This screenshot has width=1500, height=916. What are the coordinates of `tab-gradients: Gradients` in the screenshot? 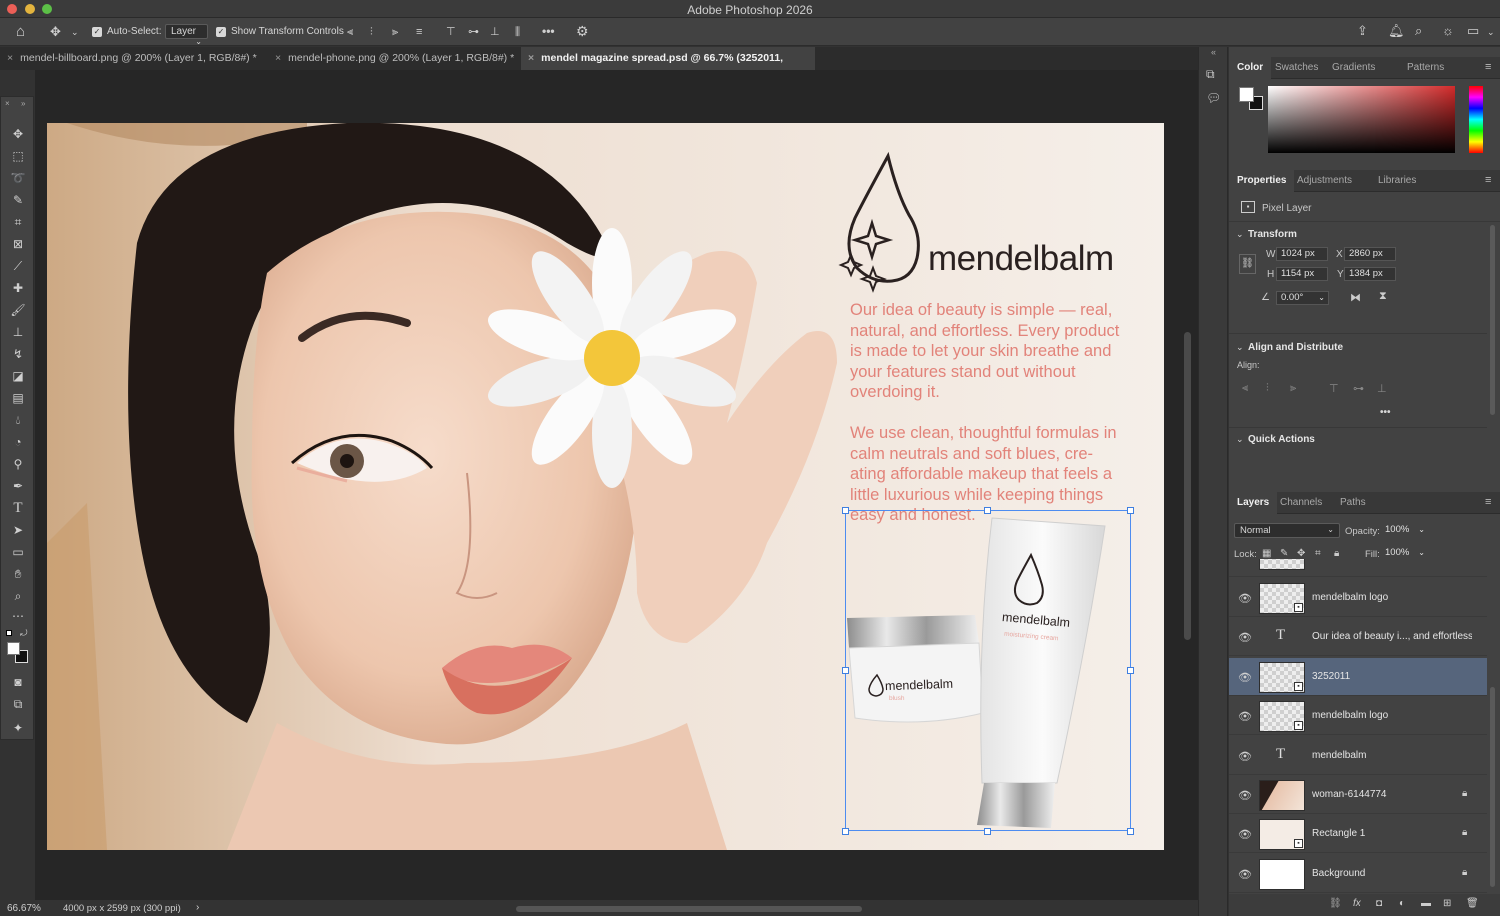 It's located at (1353, 68).